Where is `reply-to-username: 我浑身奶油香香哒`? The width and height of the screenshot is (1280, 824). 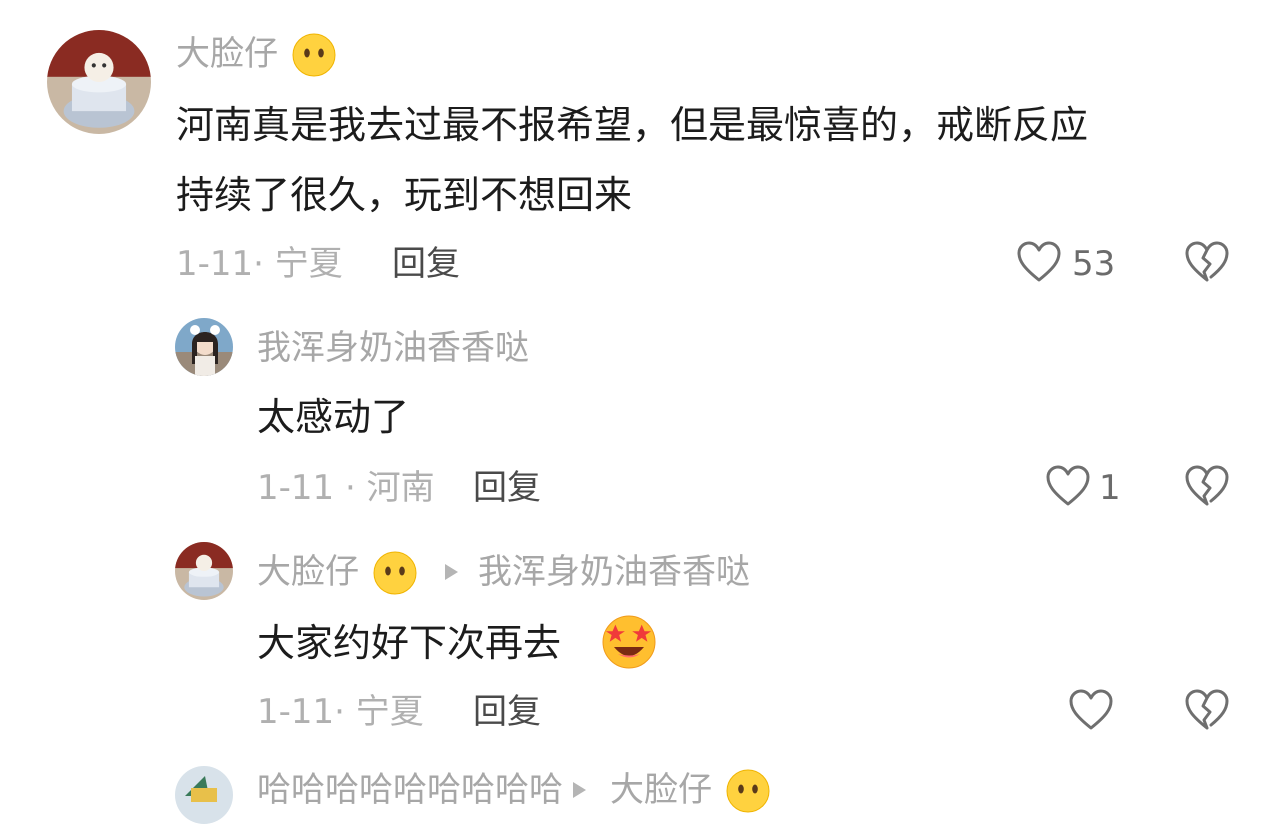 reply-to-username: 我浑身奶油香香哒 is located at coordinates (614, 572).